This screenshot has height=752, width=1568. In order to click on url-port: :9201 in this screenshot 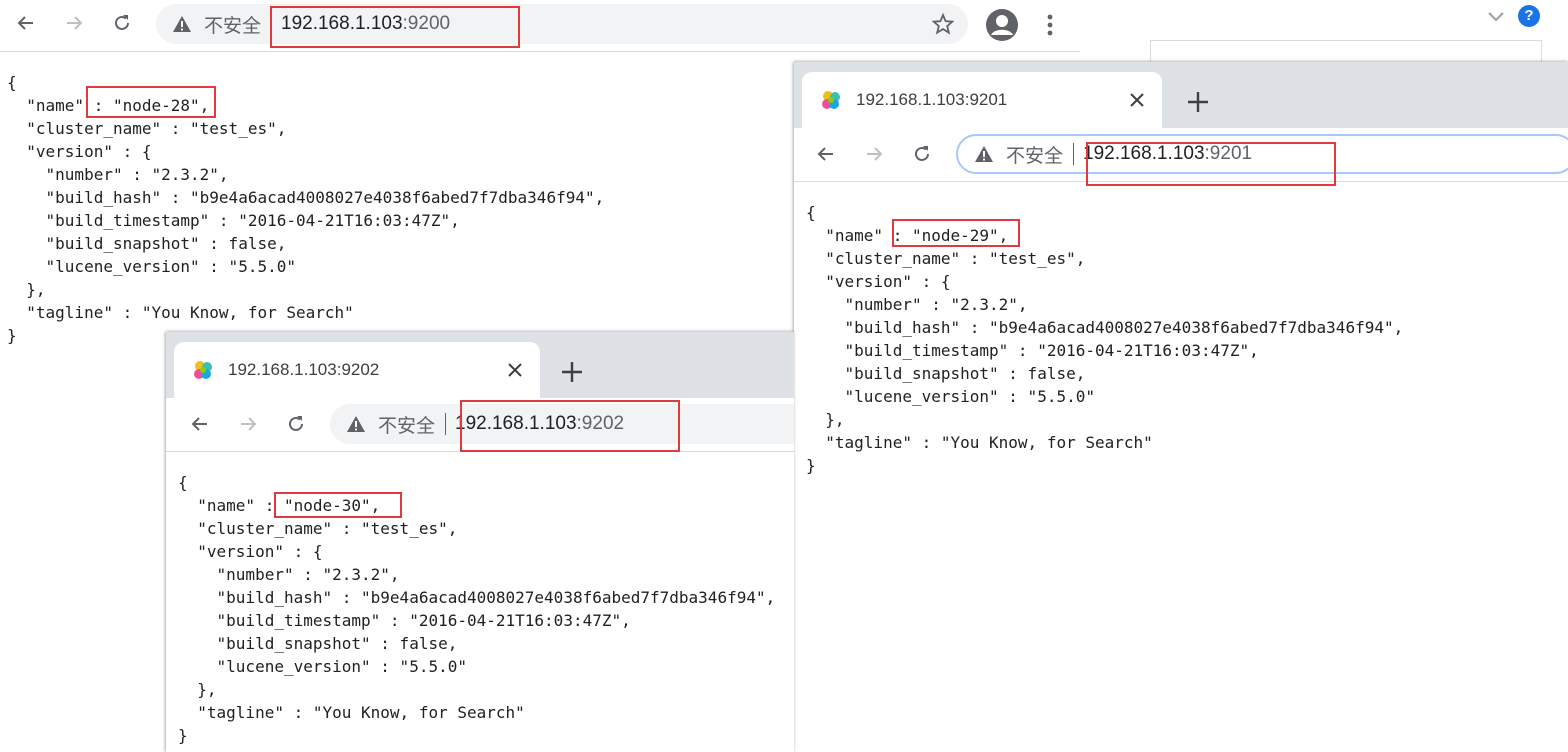, I will do `click(1228, 153)`.